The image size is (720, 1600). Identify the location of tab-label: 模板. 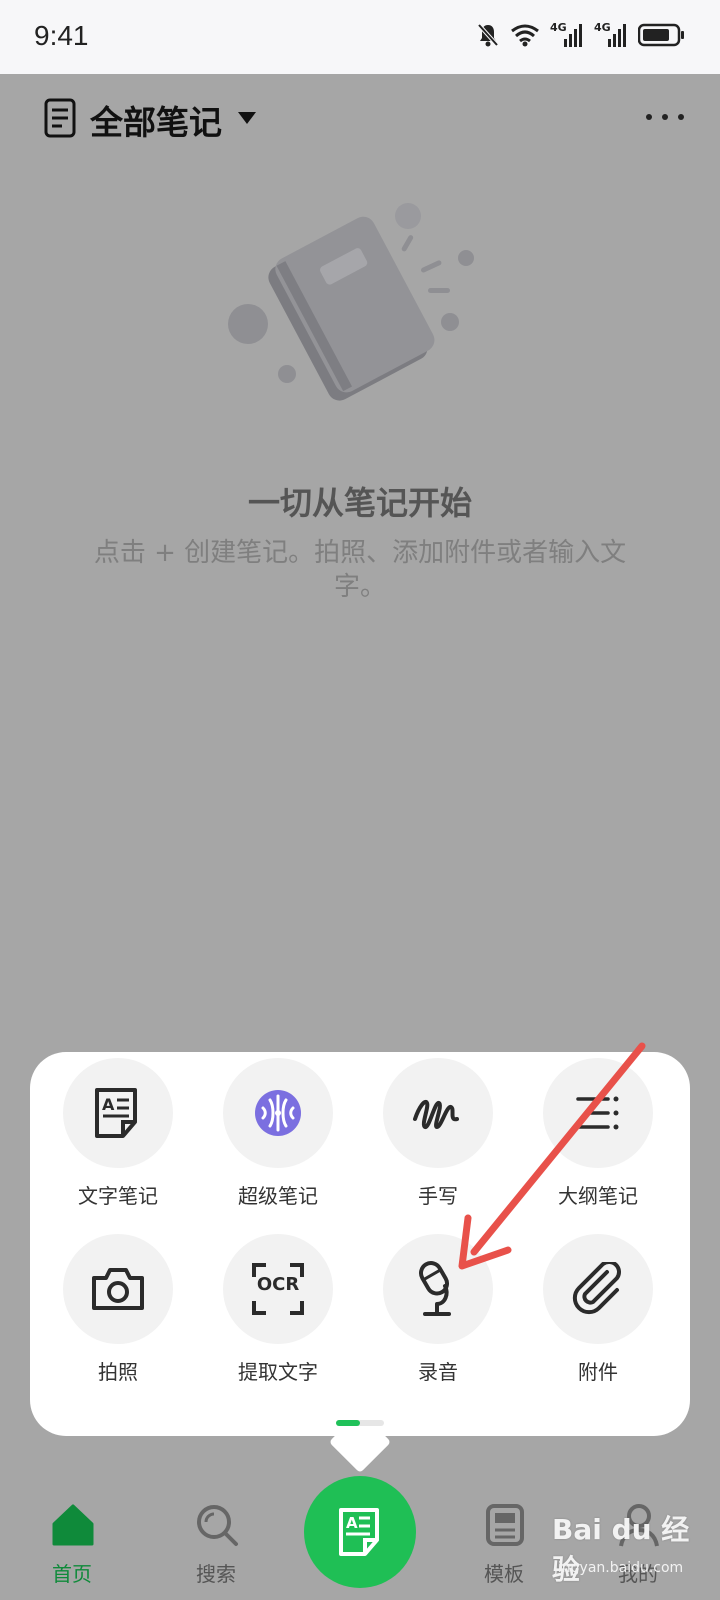
(504, 1574).